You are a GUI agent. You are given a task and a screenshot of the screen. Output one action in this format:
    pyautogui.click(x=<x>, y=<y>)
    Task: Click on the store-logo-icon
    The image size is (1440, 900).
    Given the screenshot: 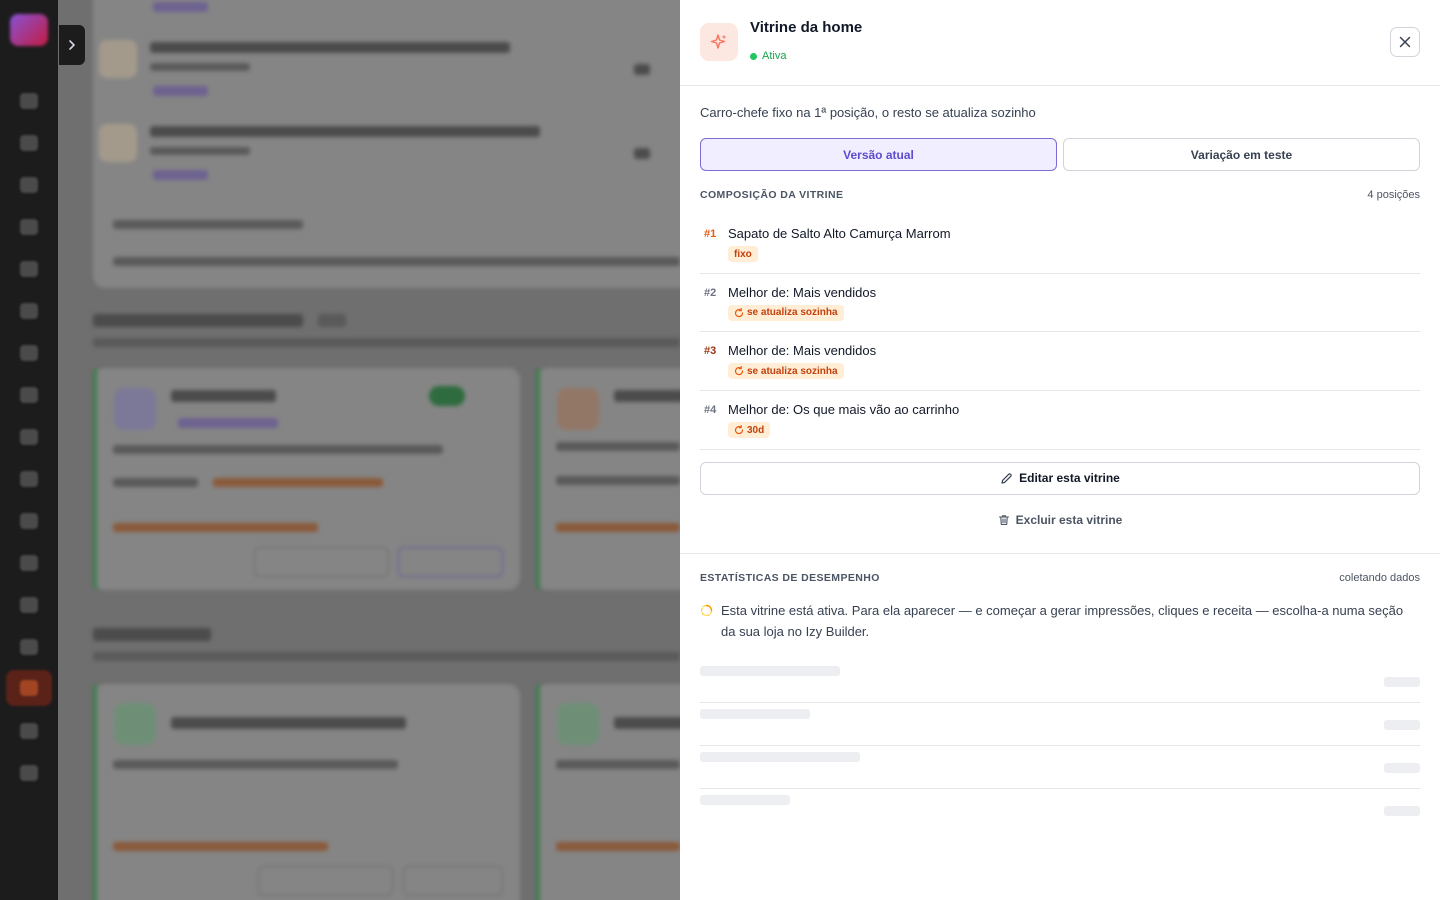 What is the action you would take?
    pyautogui.click(x=29, y=30)
    